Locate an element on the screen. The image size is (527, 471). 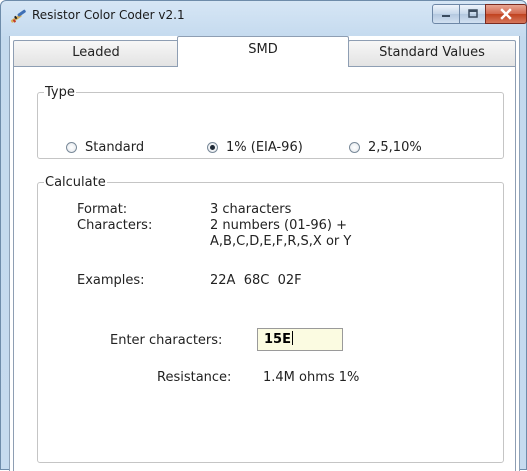
maximize-icon is located at coordinates (472, 13).